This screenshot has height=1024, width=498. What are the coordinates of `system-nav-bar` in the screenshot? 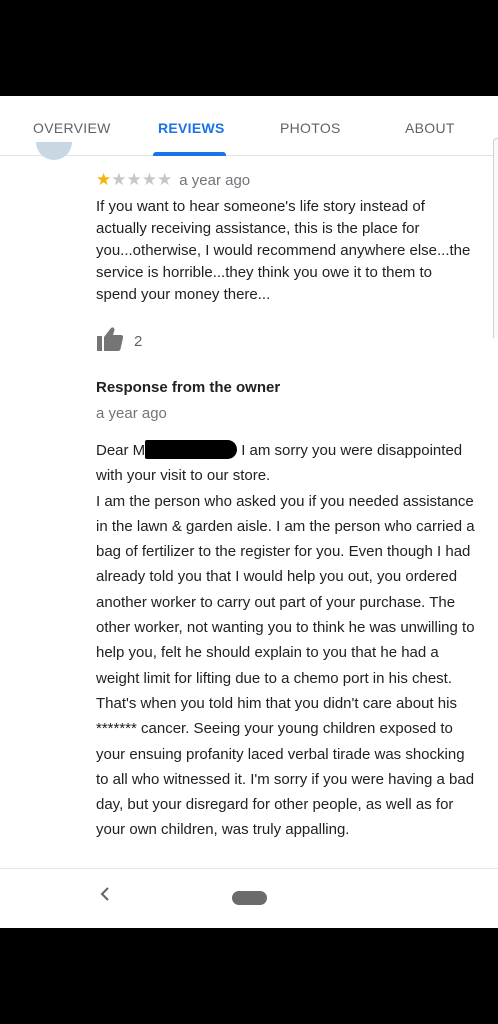 It's located at (249, 898).